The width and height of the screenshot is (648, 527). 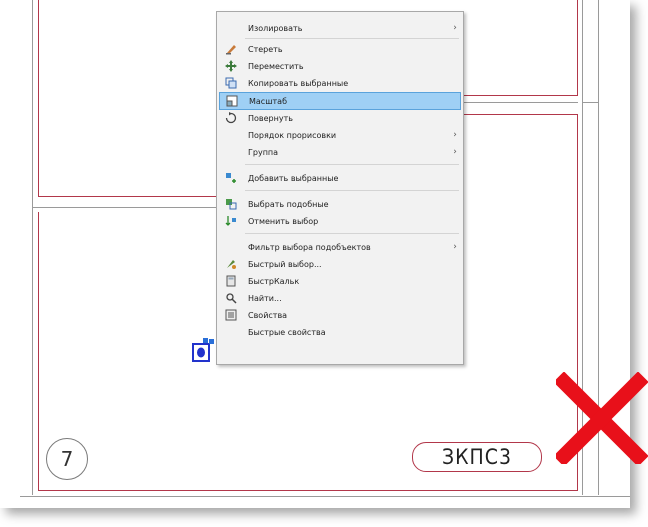 I want to click on find-icon, so click(x=231, y=298).